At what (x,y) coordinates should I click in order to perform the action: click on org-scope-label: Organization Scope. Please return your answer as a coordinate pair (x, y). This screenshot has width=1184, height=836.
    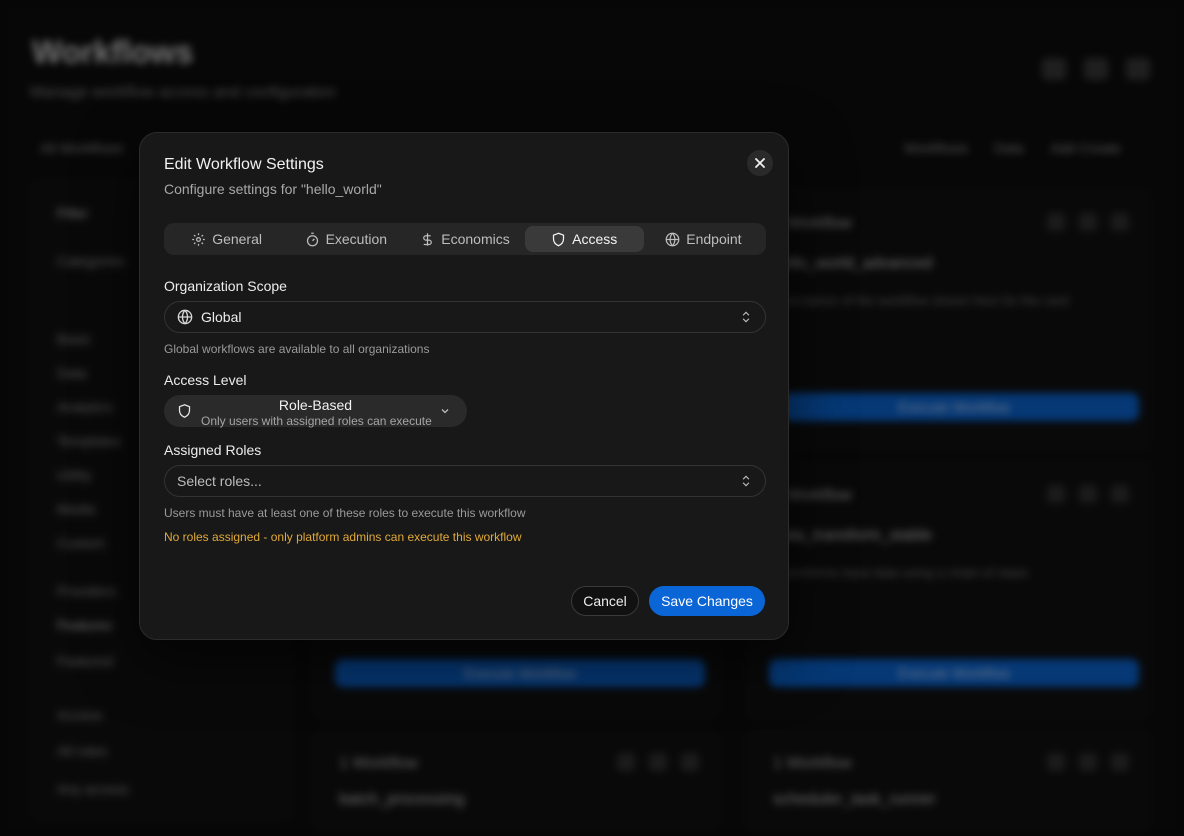
    Looking at the image, I should click on (225, 286).